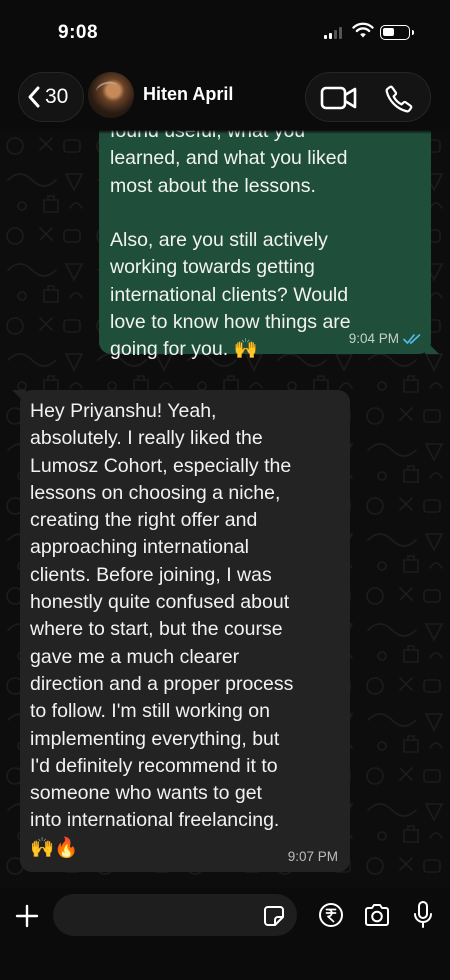 This screenshot has height=980, width=450. Describe the element at coordinates (363, 30) in the screenshot. I see `wifi-icon` at that location.